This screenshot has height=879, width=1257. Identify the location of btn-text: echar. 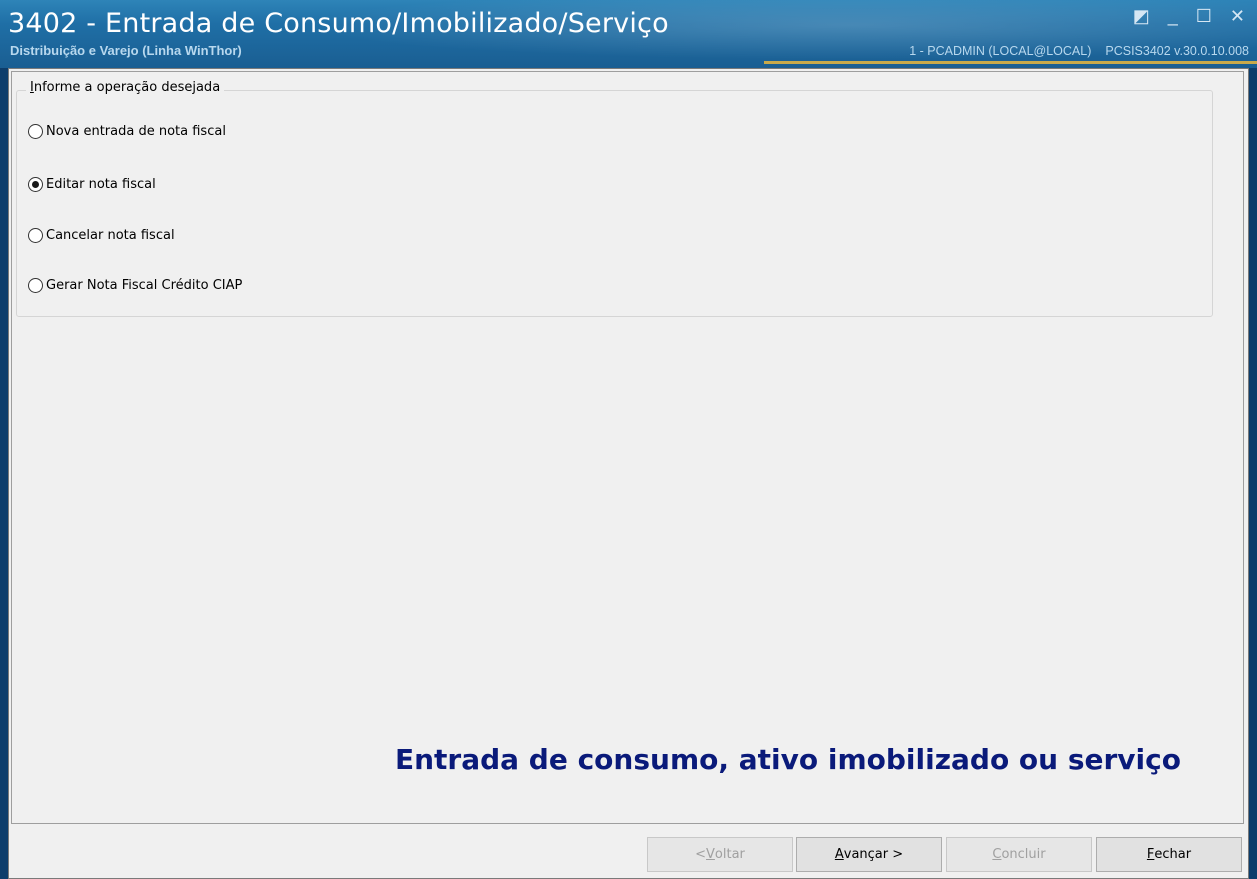
(1173, 854).